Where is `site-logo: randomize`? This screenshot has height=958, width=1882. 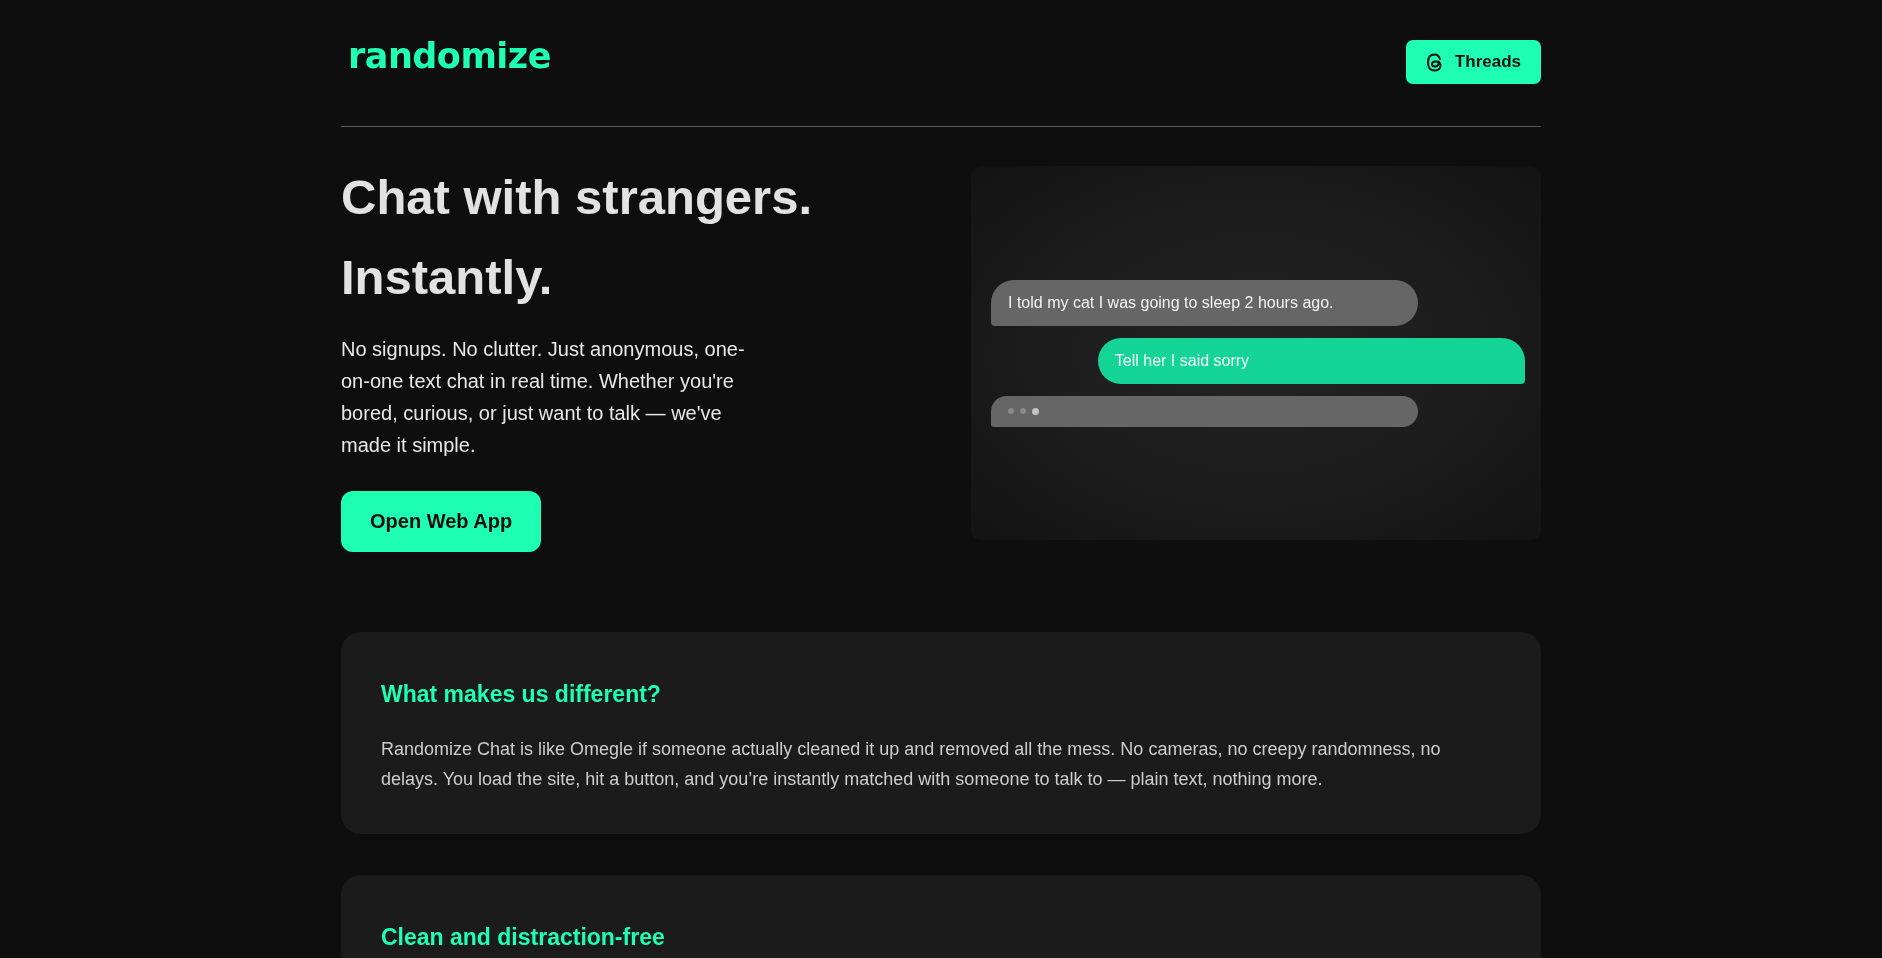 site-logo: randomize is located at coordinates (449, 56).